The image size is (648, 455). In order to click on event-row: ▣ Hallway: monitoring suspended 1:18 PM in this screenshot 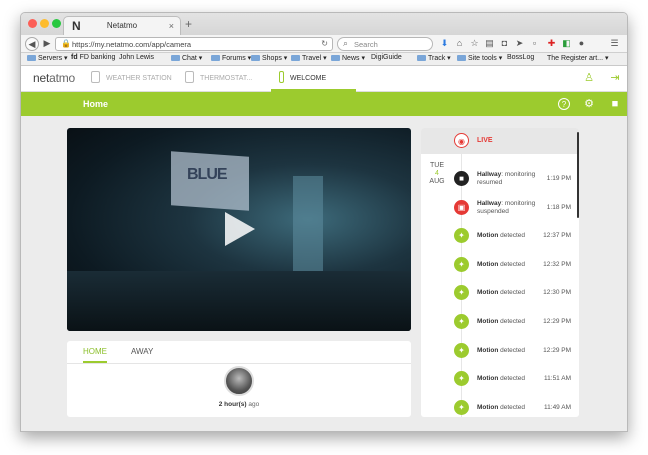, I will do `click(500, 209)`.